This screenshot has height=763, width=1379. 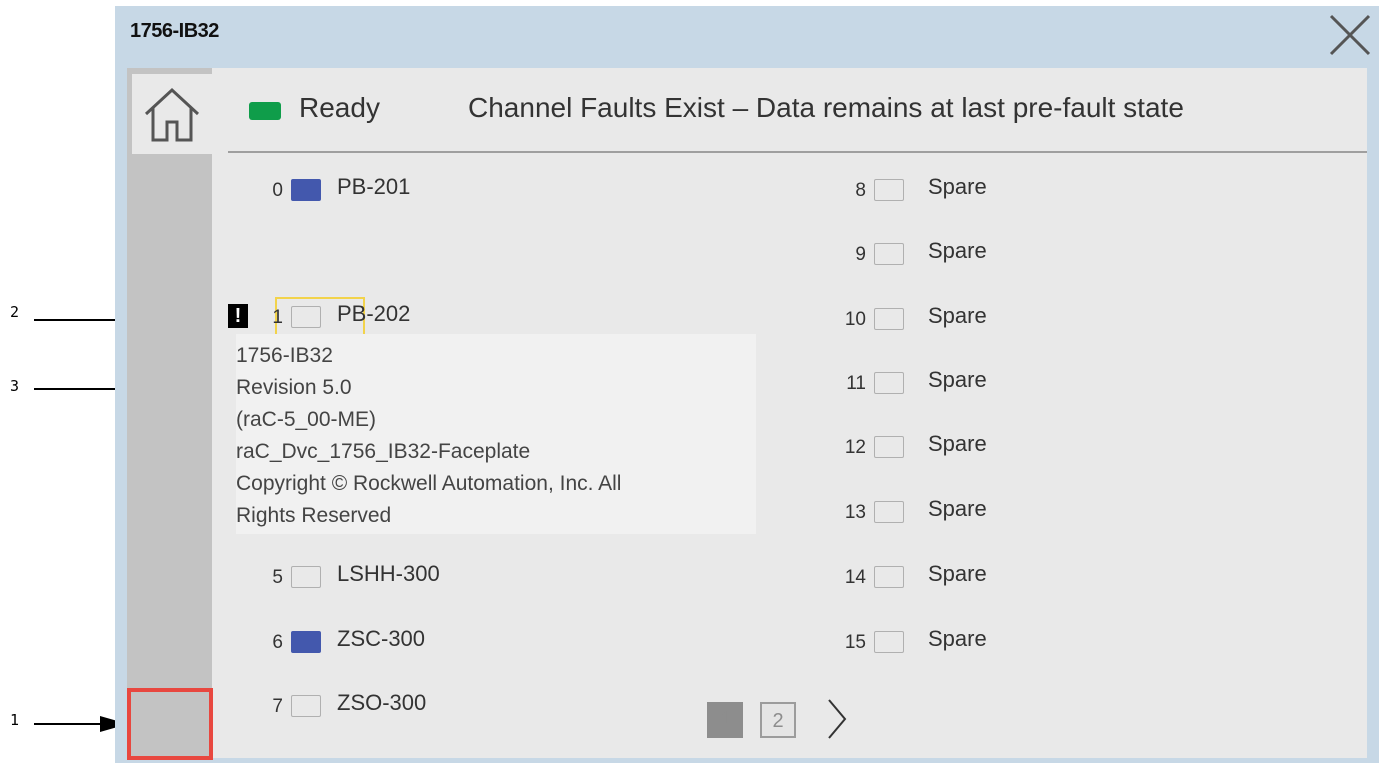 I want to click on channel-row: 5 LSHH-300, so click(x=373, y=576).